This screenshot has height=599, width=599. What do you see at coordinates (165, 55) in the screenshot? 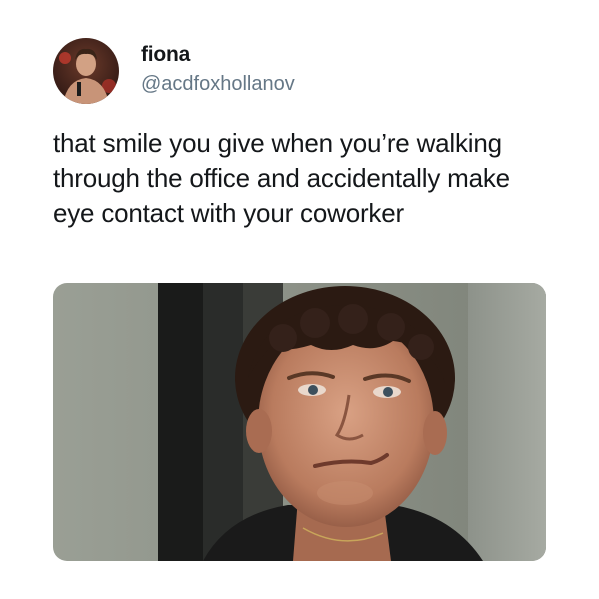
I see `display-name: fiona` at bounding box center [165, 55].